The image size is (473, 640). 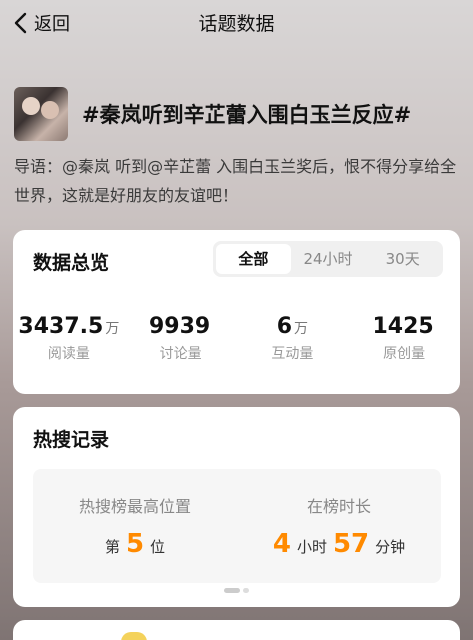 What do you see at coordinates (180, 326) in the screenshot?
I see `stat-value: 9939` at bounding box center [180, 326].